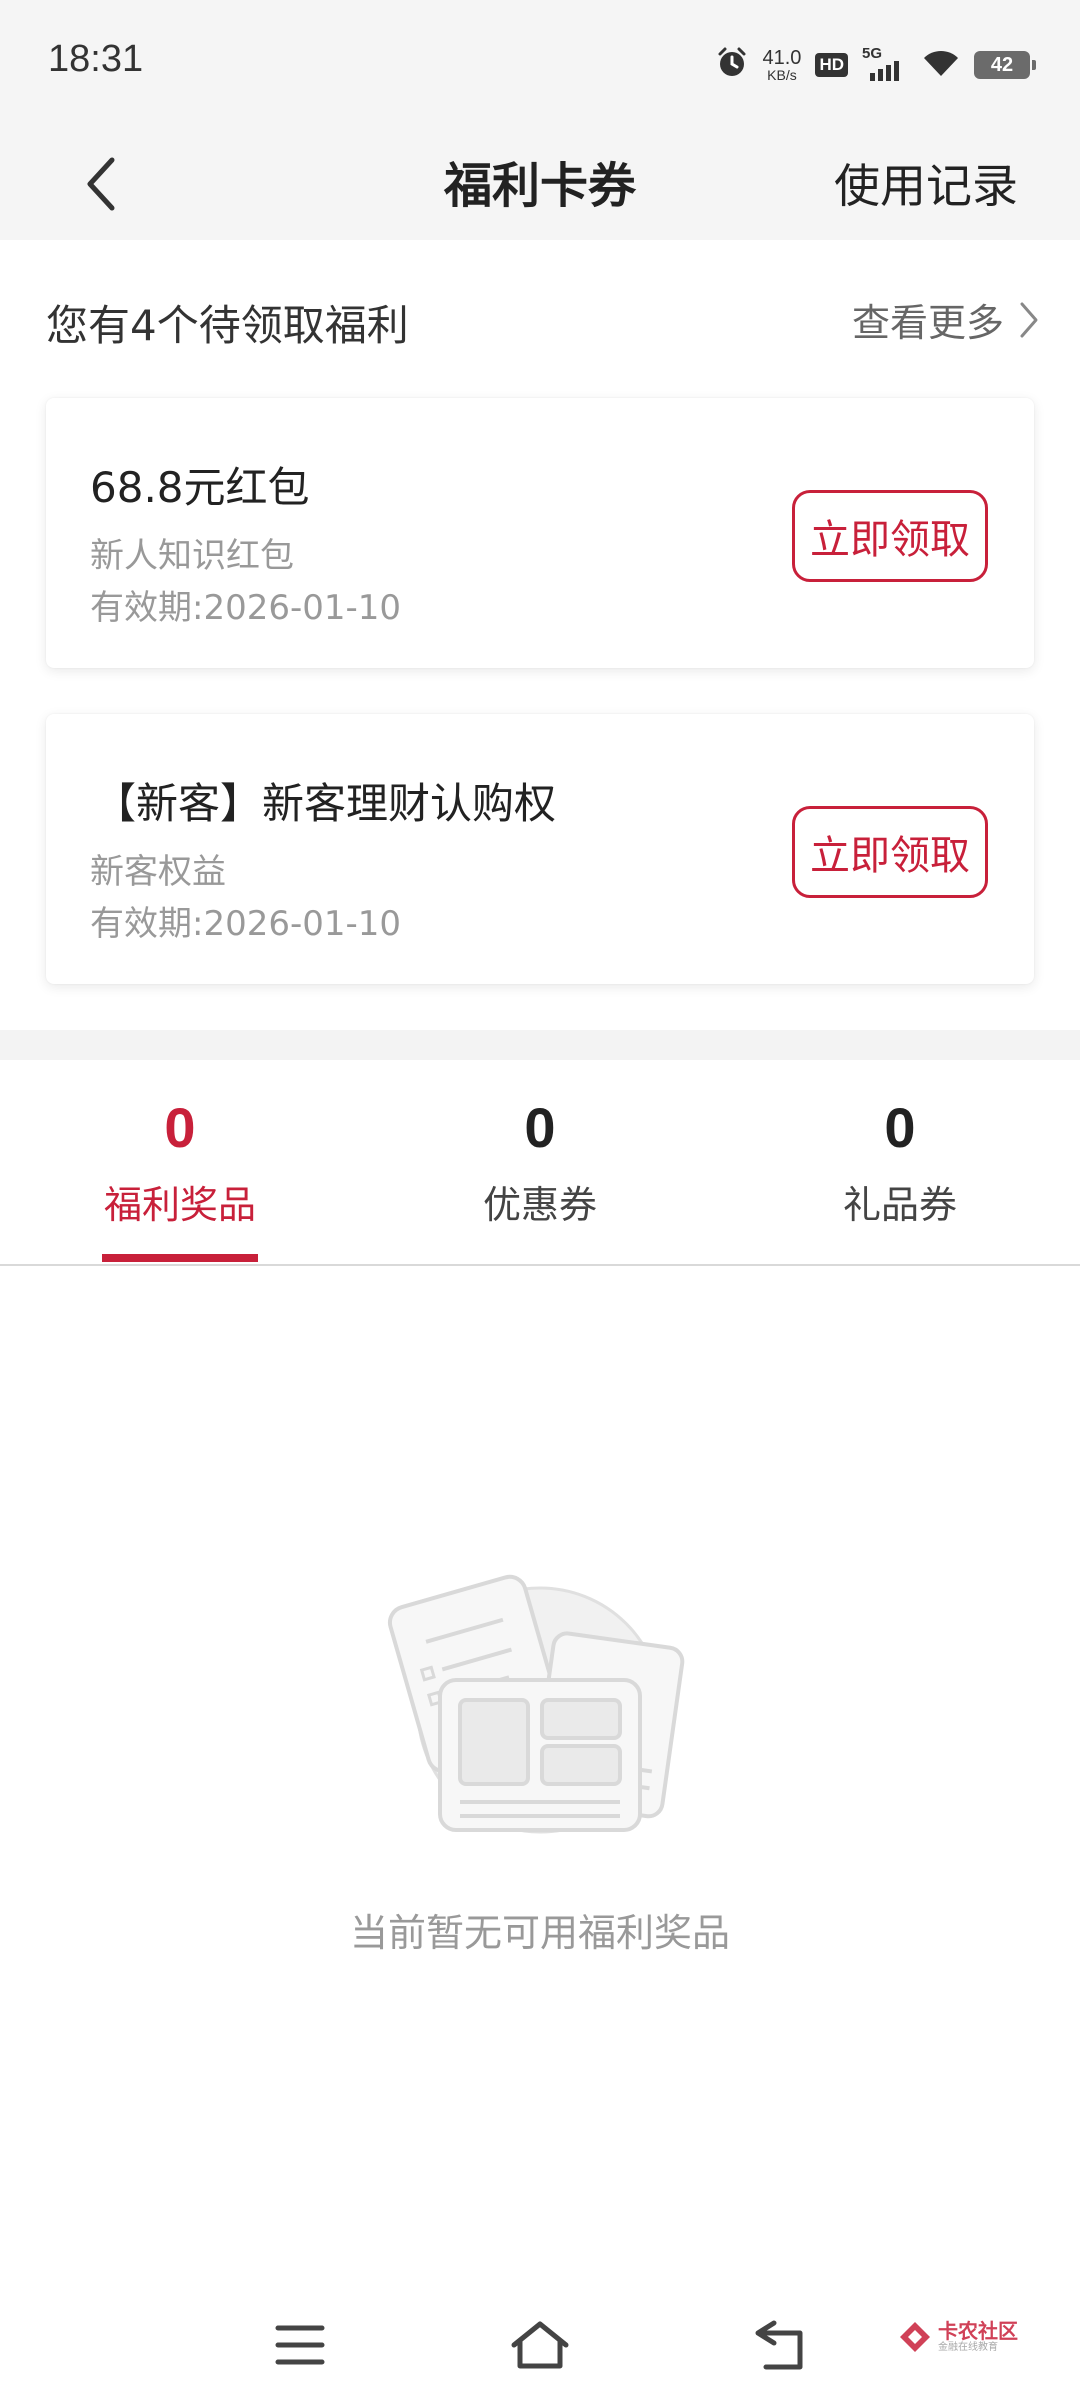 The height and width of the screenshot is (2408, 1080). I want to click on return-icon, so click(779, 2345).